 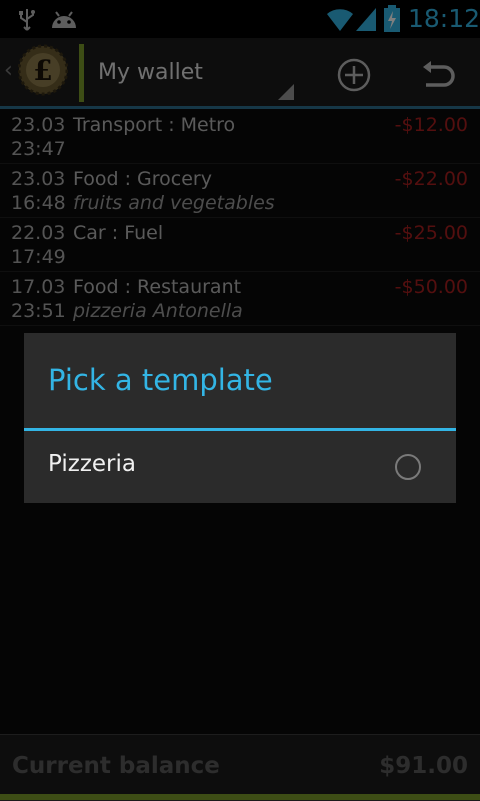 What do you see at coordinates (81, 73) in the screenshot?
I see `action-bar-accent-divider` at bounding box center [81, 73].